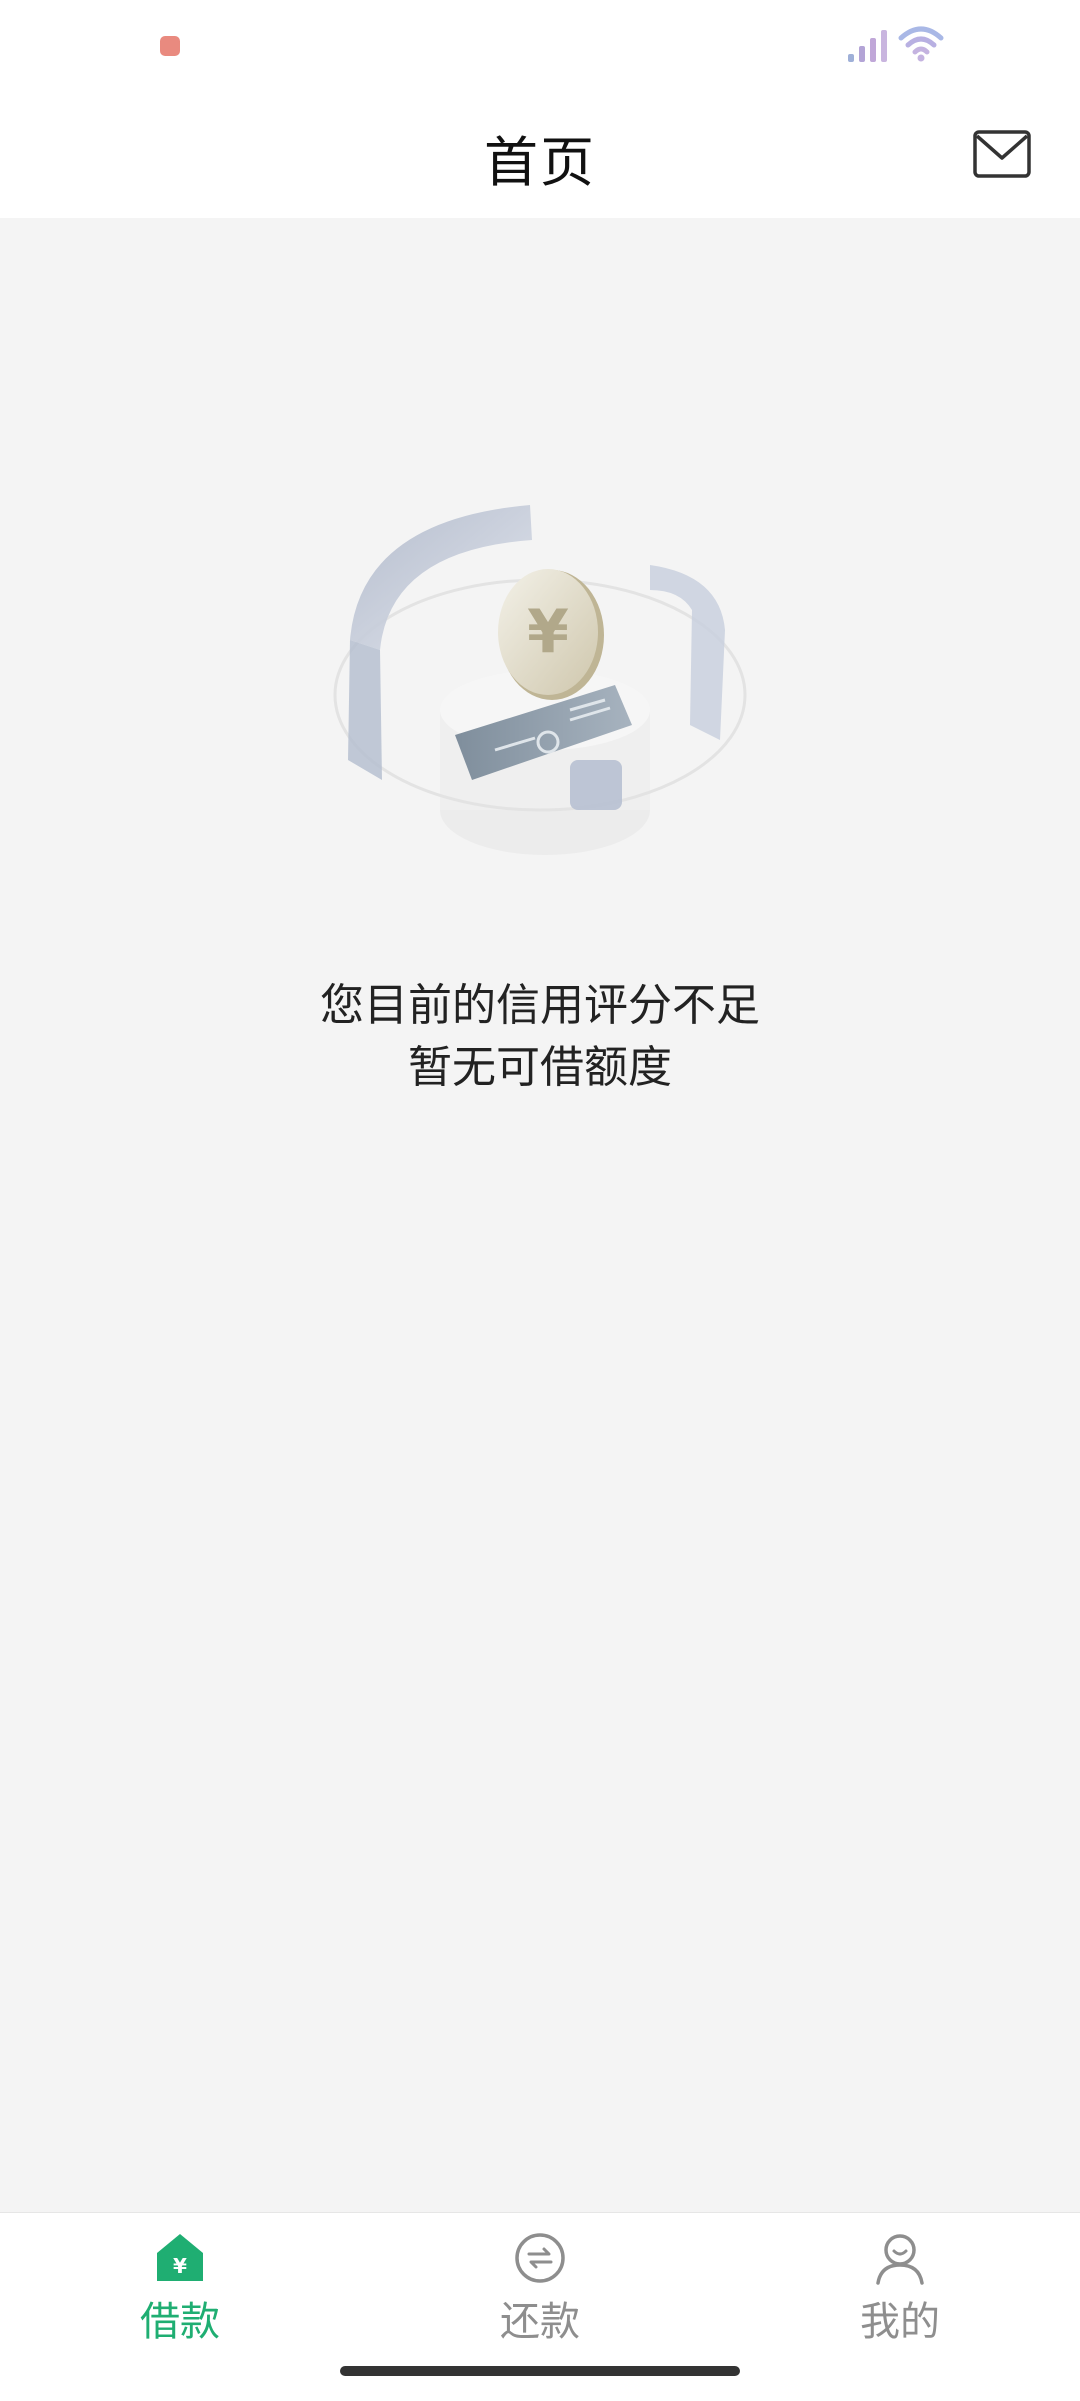 This screenshot has width=1080, height=2401. I want to click on tab-repay: 还款, so click(540, 2296).